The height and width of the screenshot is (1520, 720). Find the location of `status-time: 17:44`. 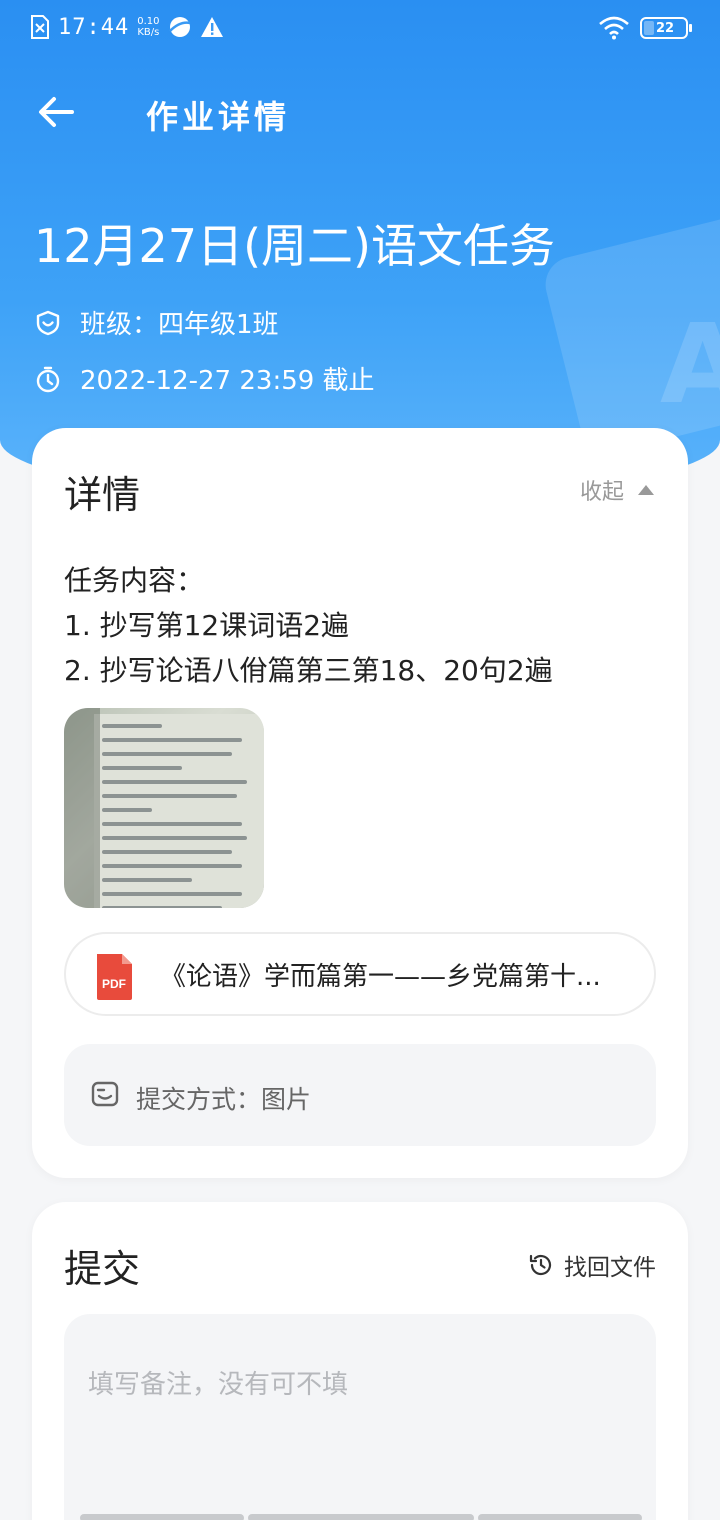

status-time: 17:44 is located at coordinates (94, 27).